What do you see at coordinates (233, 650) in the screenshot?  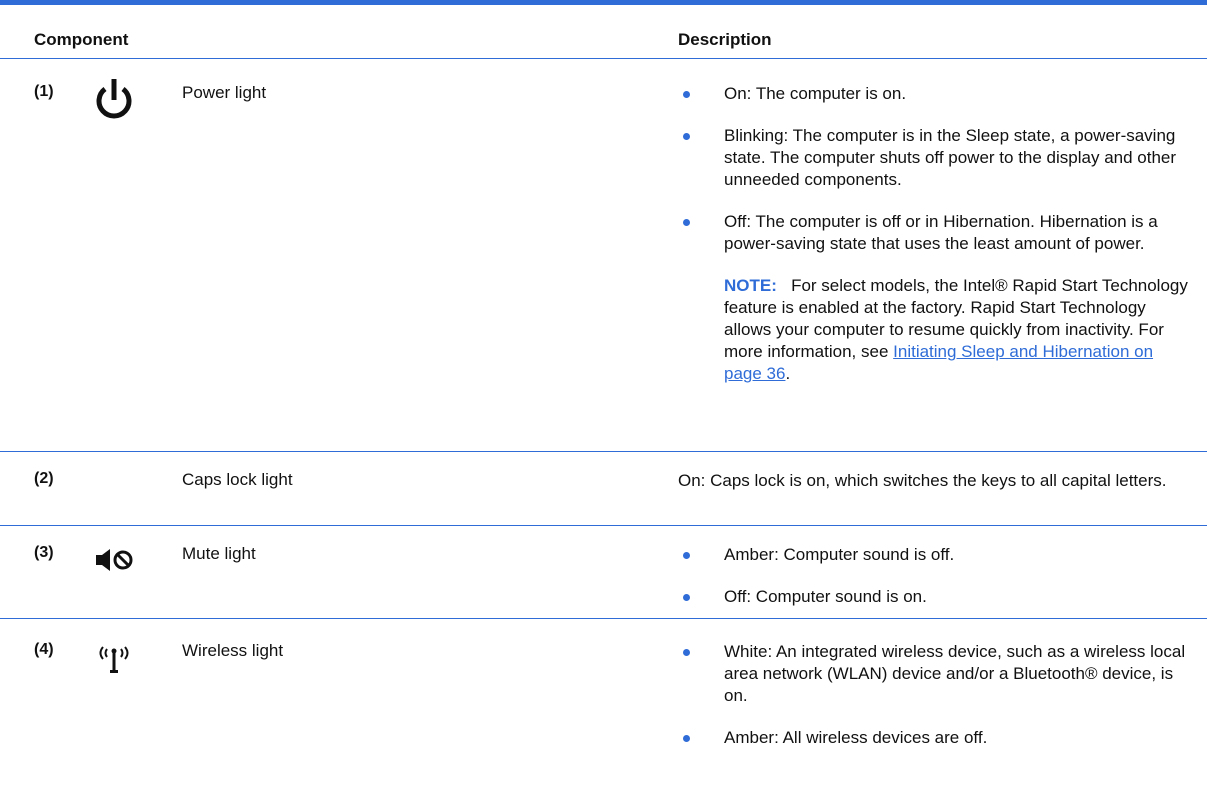 I see `component-name: Wireless light` at bounding box center [233, 650].